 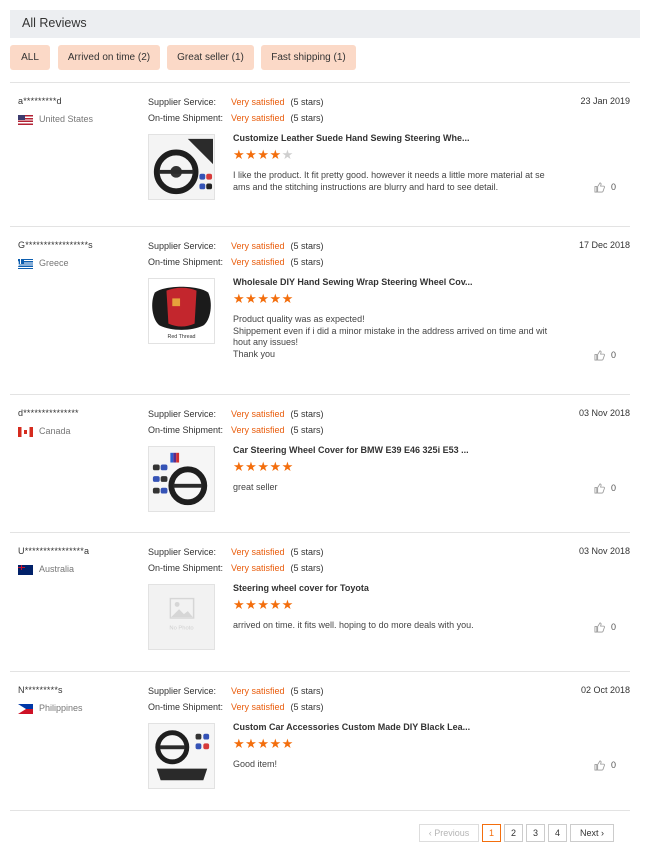 I want to click on ph-flag-icon, so click(x=25, y=708).